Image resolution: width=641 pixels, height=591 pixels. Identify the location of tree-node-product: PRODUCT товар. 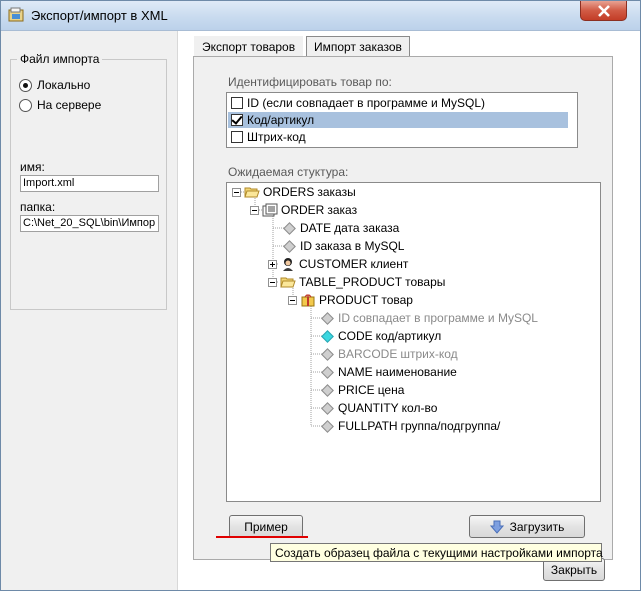
(350, 300).